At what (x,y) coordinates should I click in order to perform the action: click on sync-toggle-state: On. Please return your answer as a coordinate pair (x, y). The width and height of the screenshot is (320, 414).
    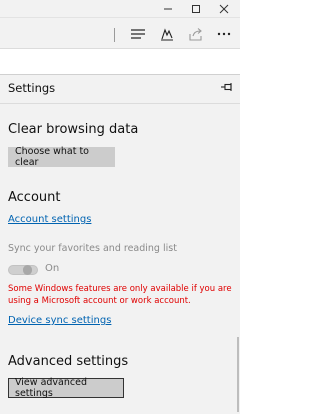
    Looking at the image, I should click on (52, 268).